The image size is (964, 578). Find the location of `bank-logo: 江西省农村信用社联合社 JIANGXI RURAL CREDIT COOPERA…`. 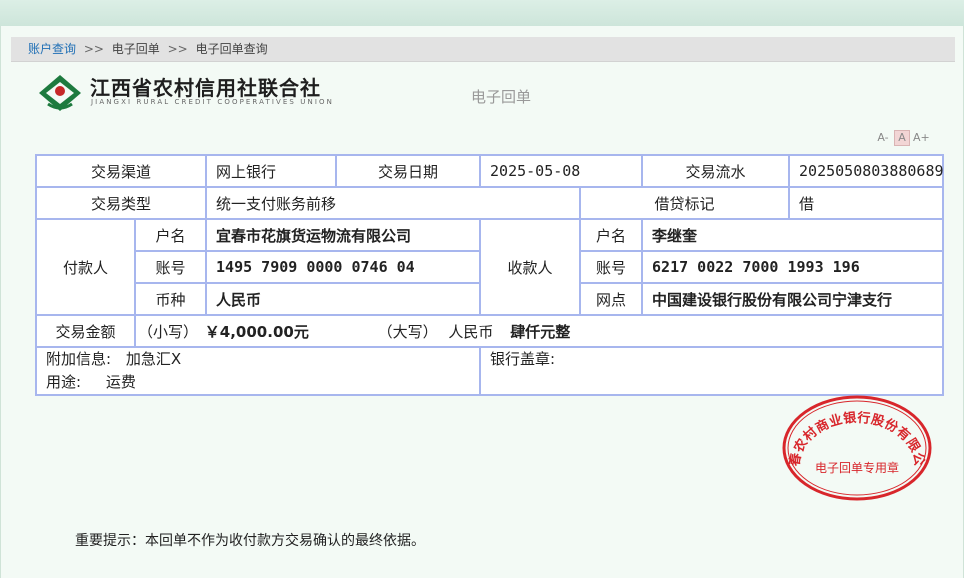

bank-logo: 江西省农村信用社联合社 JIANGXI RURAL CREDIT COOPERA… is located at coordinates (228, 92).